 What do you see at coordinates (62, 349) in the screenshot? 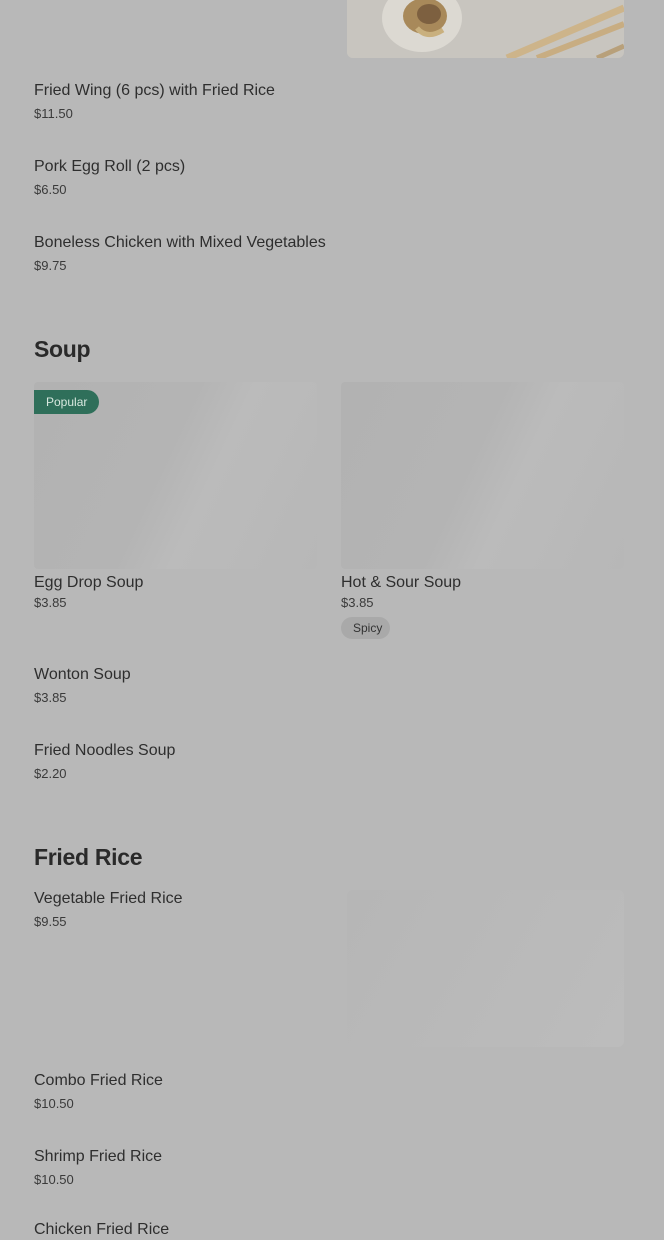
I see `section-title-soup: Soup` at bounding box center [62, 349].